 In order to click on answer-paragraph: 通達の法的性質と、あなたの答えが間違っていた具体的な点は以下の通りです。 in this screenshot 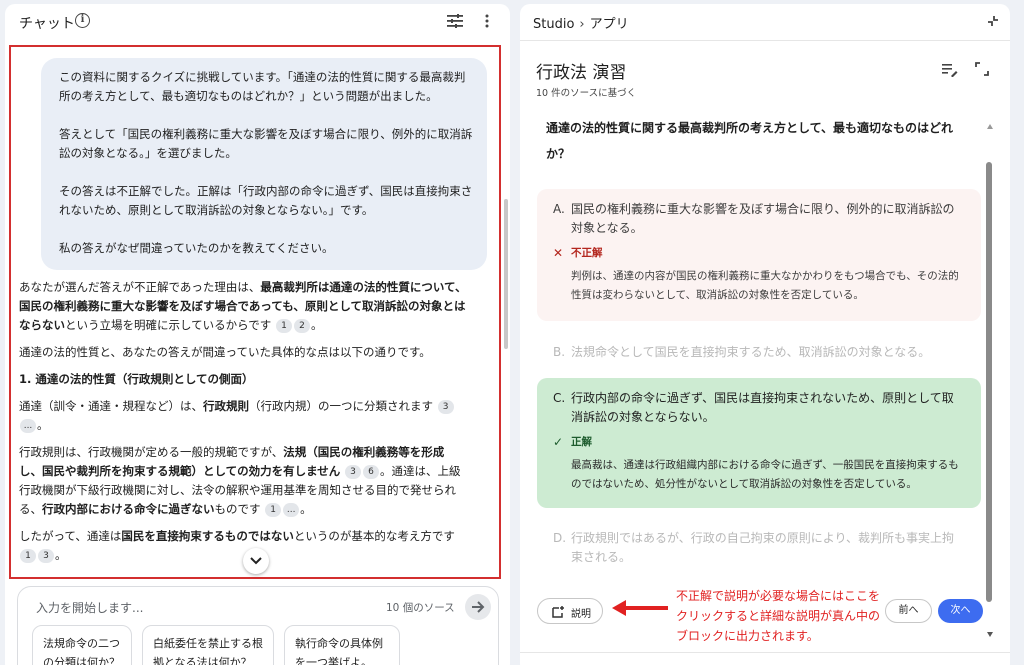, I will do `click(225, 352)`.